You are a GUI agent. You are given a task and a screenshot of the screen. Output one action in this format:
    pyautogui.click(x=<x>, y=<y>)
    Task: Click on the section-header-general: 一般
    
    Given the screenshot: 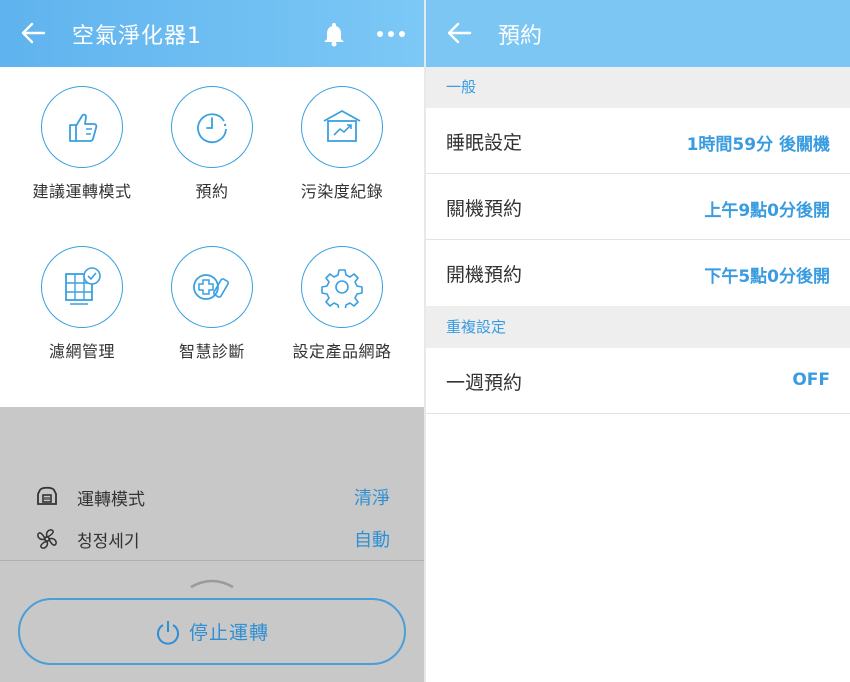 What is the action you would take?
    pyautogui.click(x=638, y=87)
    